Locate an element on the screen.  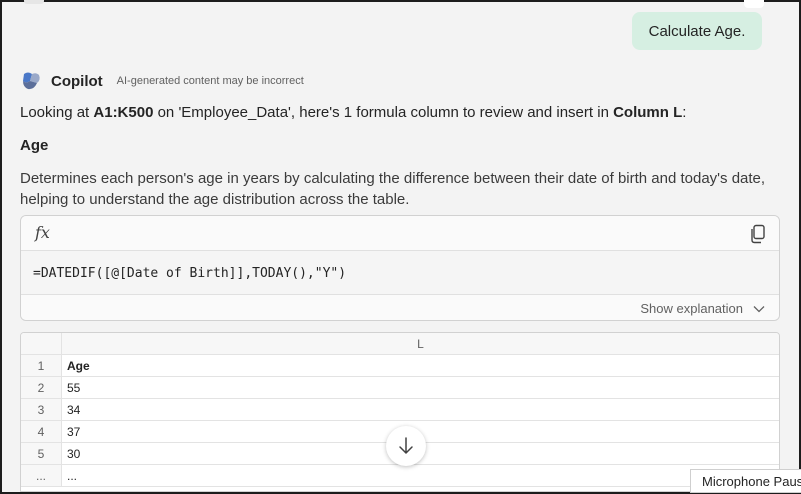
intro-range: A1:K500 is located at coordinates (123, 112).